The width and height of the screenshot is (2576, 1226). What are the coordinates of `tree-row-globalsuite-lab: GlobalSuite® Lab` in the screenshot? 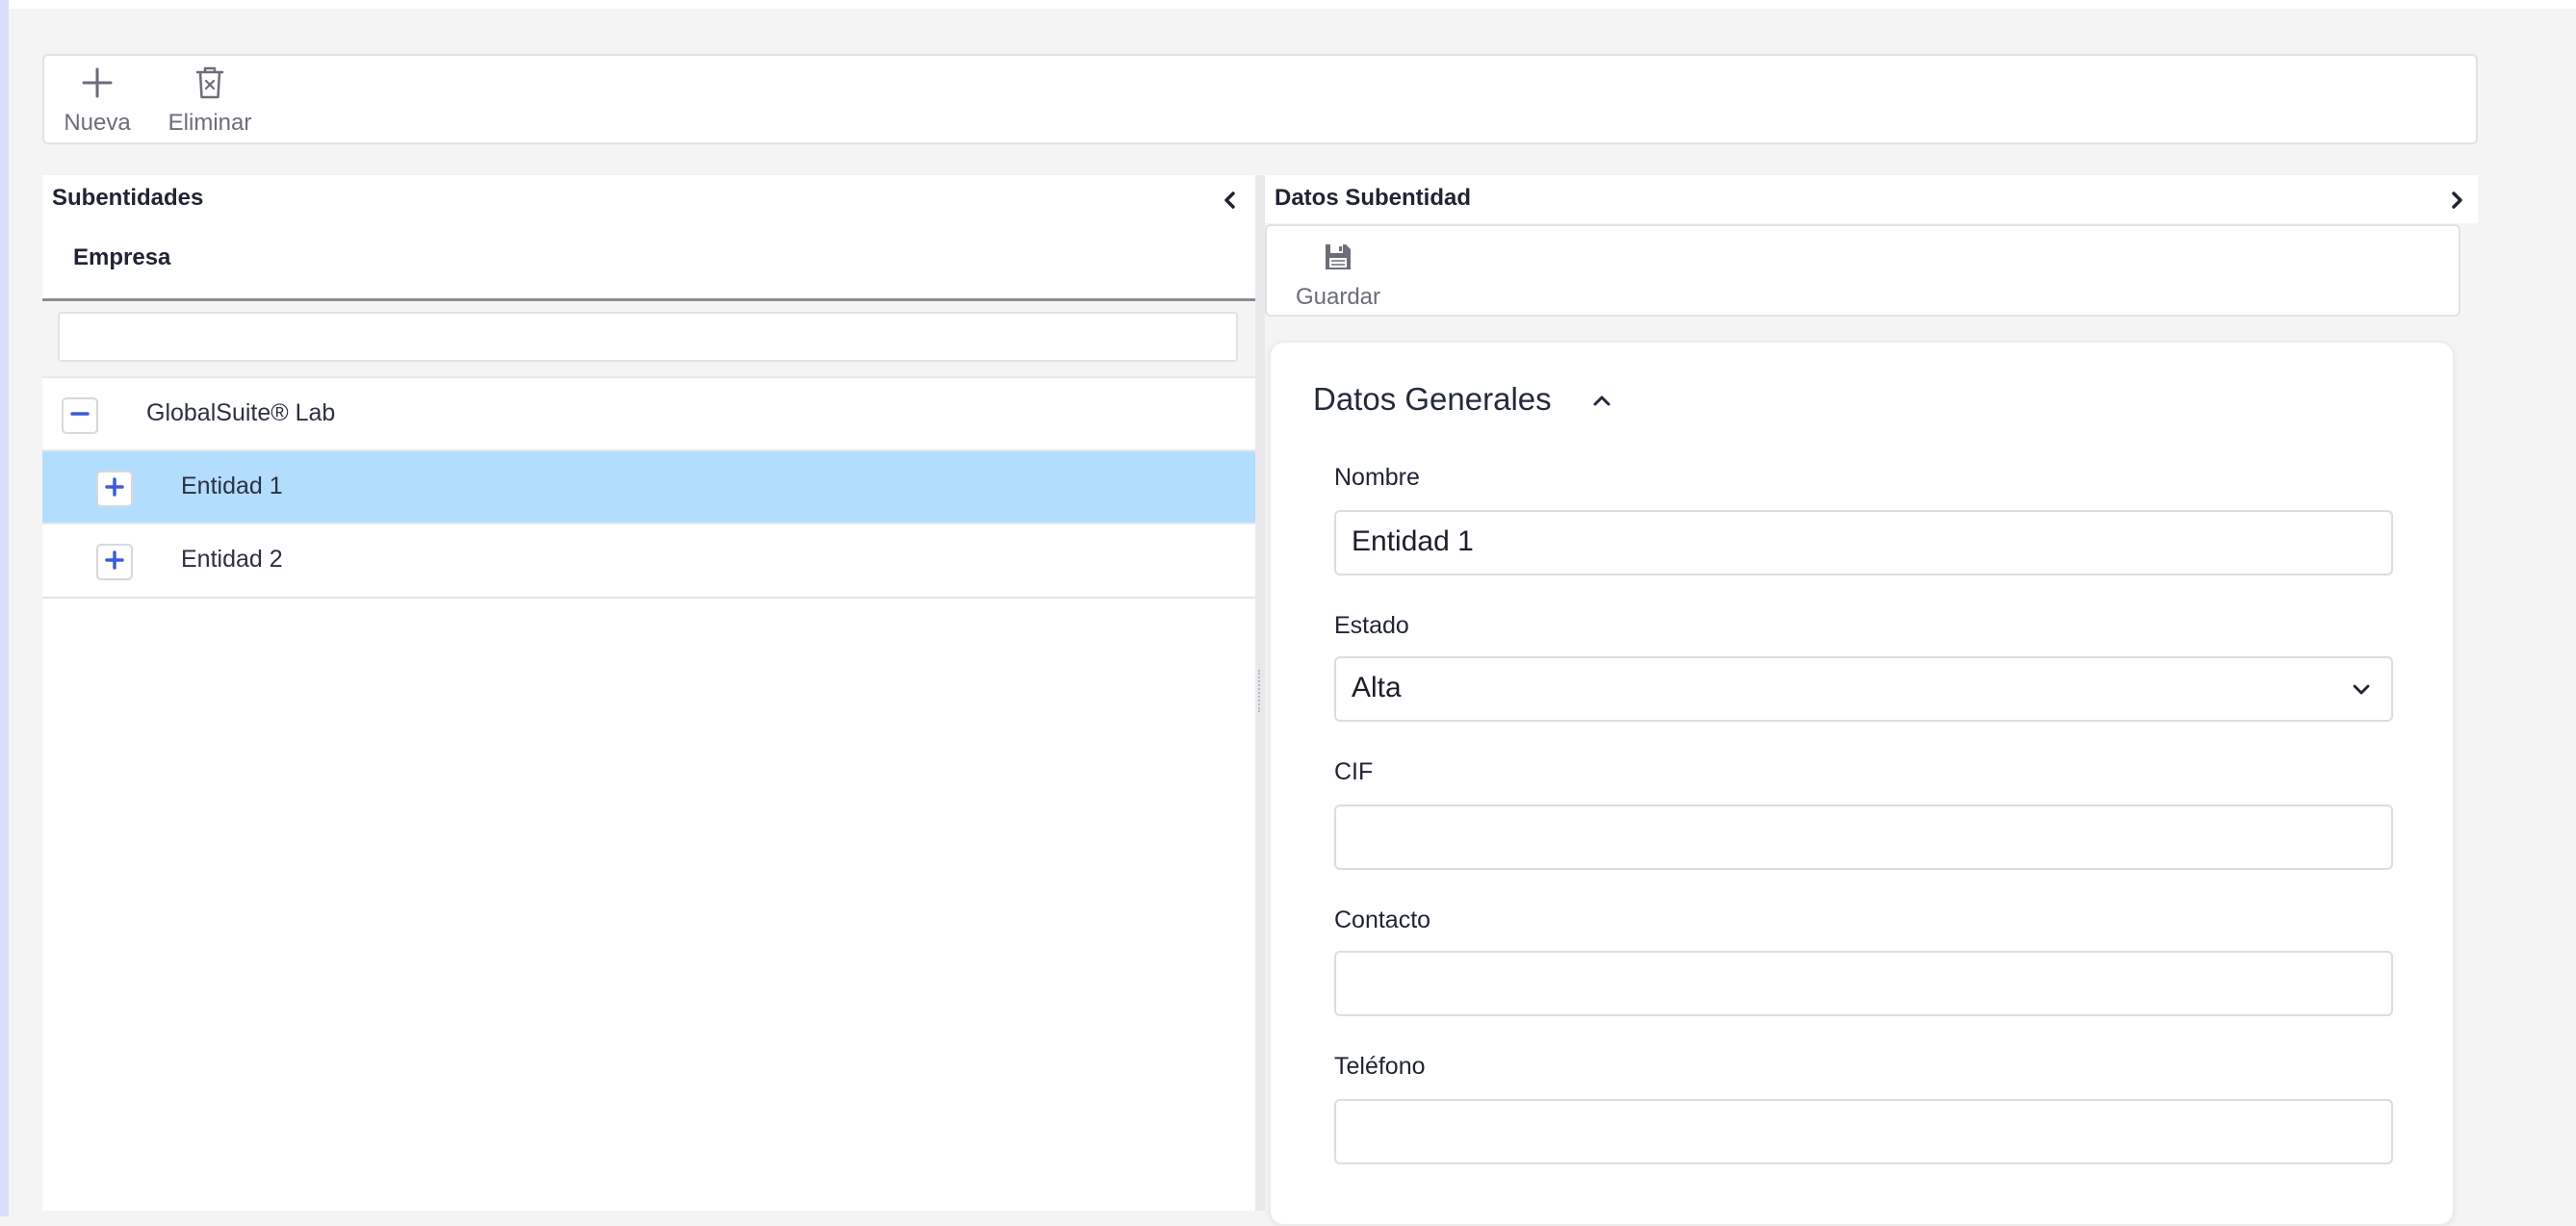 It's located at (648, 412).